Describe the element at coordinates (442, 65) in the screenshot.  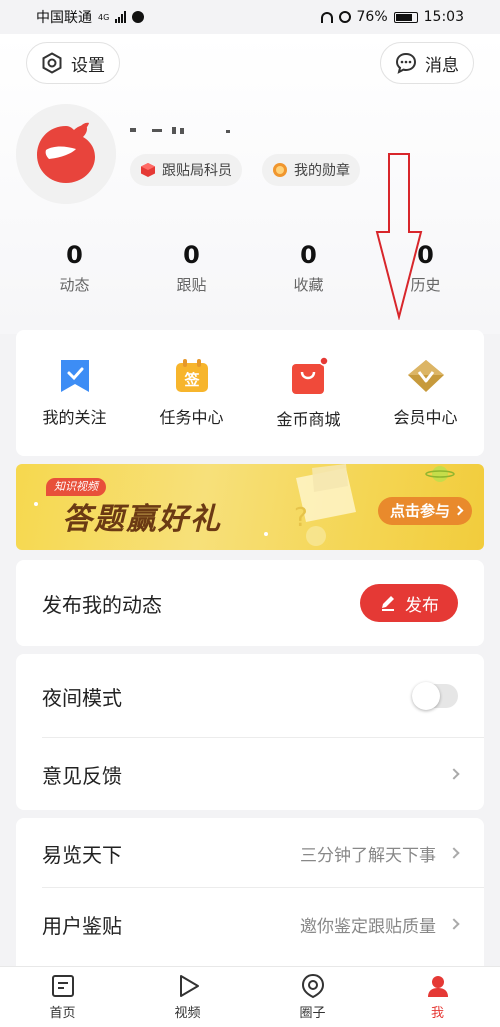
I see `messages-label: 消息` at that location.